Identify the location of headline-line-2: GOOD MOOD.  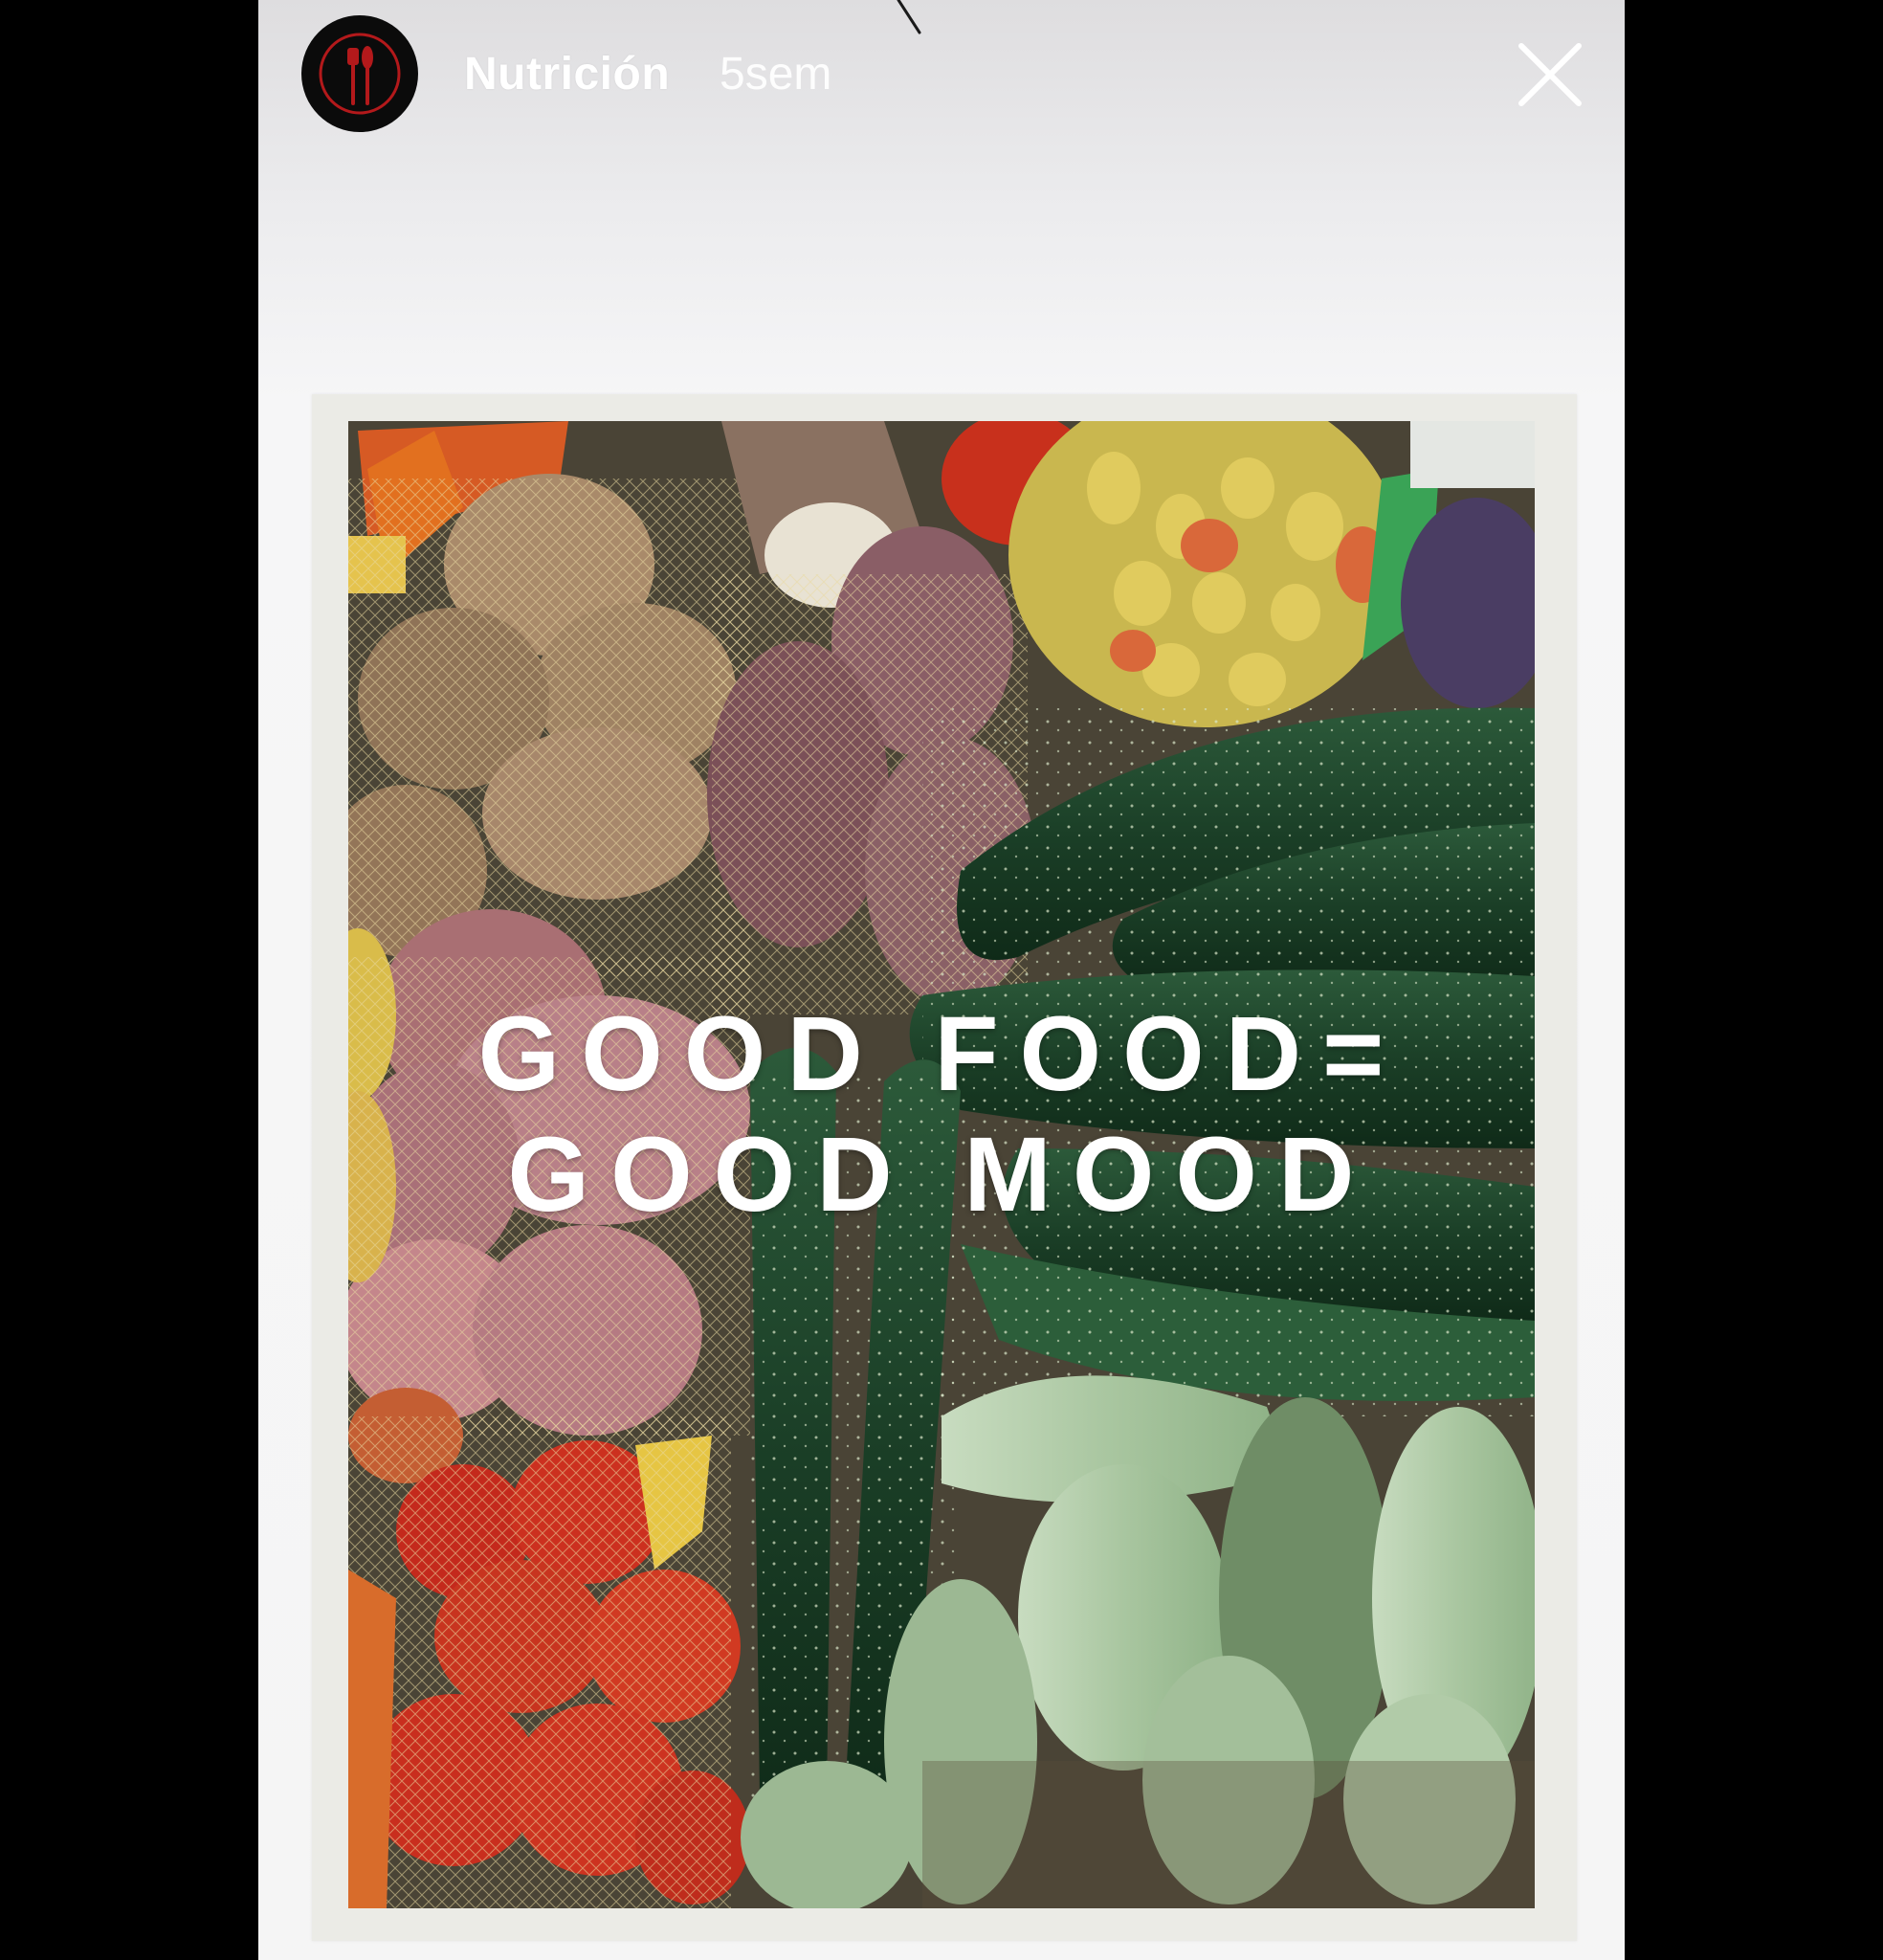
(941, 1175).